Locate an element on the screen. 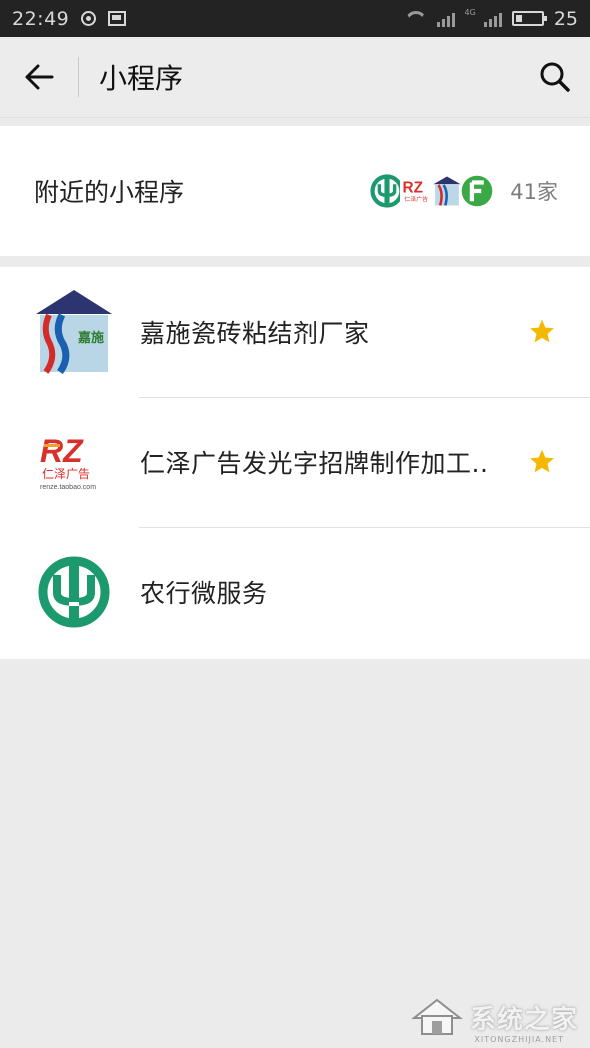 This screenshot has width=590, height=1048. list-item: RZ 仁泽广告 renze.taobao.com 仁泽广告发光字招牌制作加工.. is located at coordinates (295, 462).